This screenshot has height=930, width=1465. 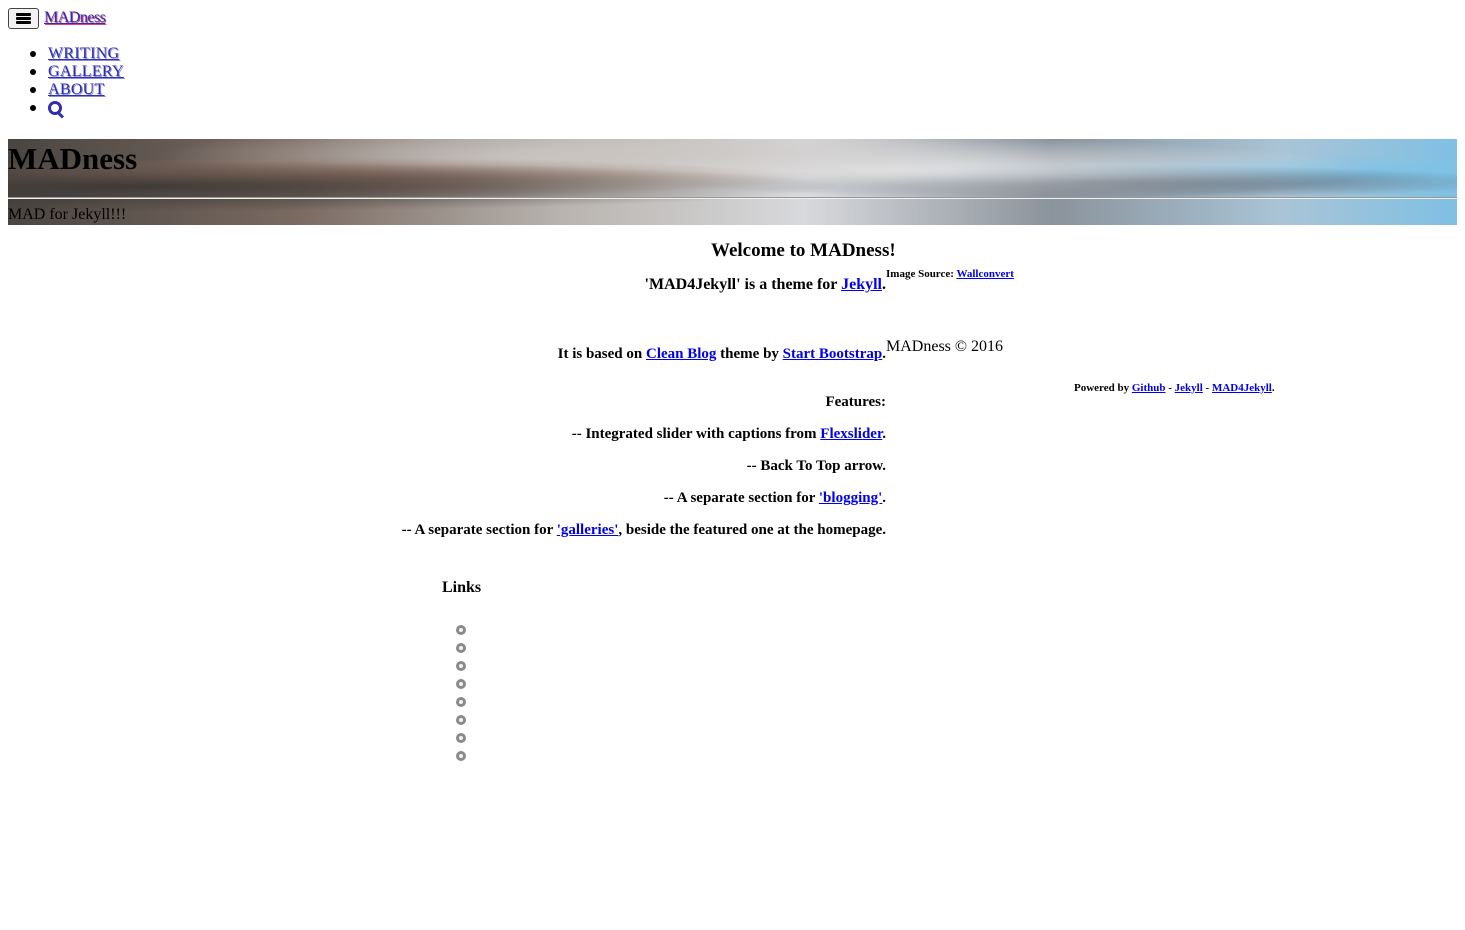 I want to click on nav-menu: WRITING GALLERY ABOUT, so click(x=77, y=82).